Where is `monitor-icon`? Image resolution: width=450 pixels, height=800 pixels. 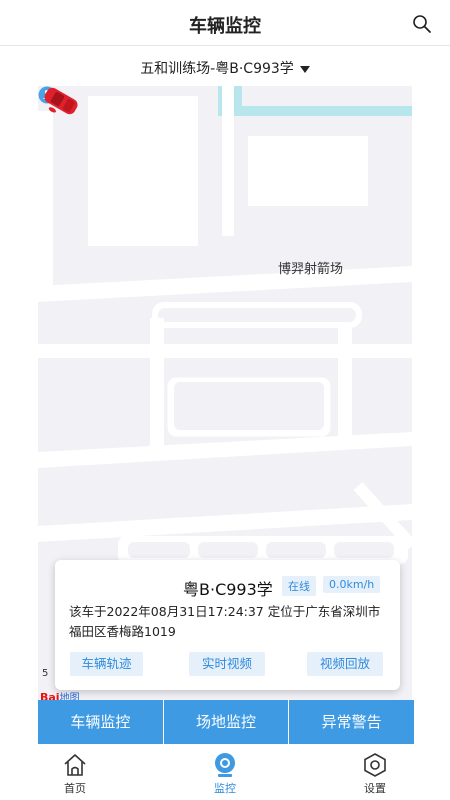
monitor-icon is located at coordinates (225, 765).